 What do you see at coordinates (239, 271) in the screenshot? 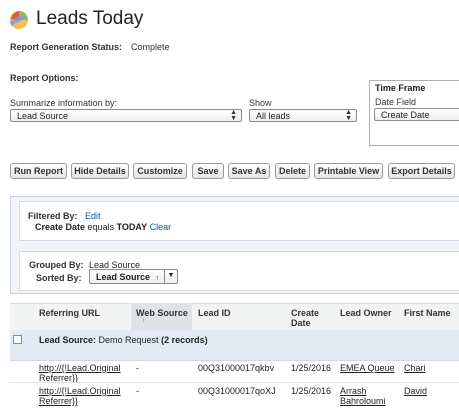
I see `grouping-box` at bounding box center [239, 271].